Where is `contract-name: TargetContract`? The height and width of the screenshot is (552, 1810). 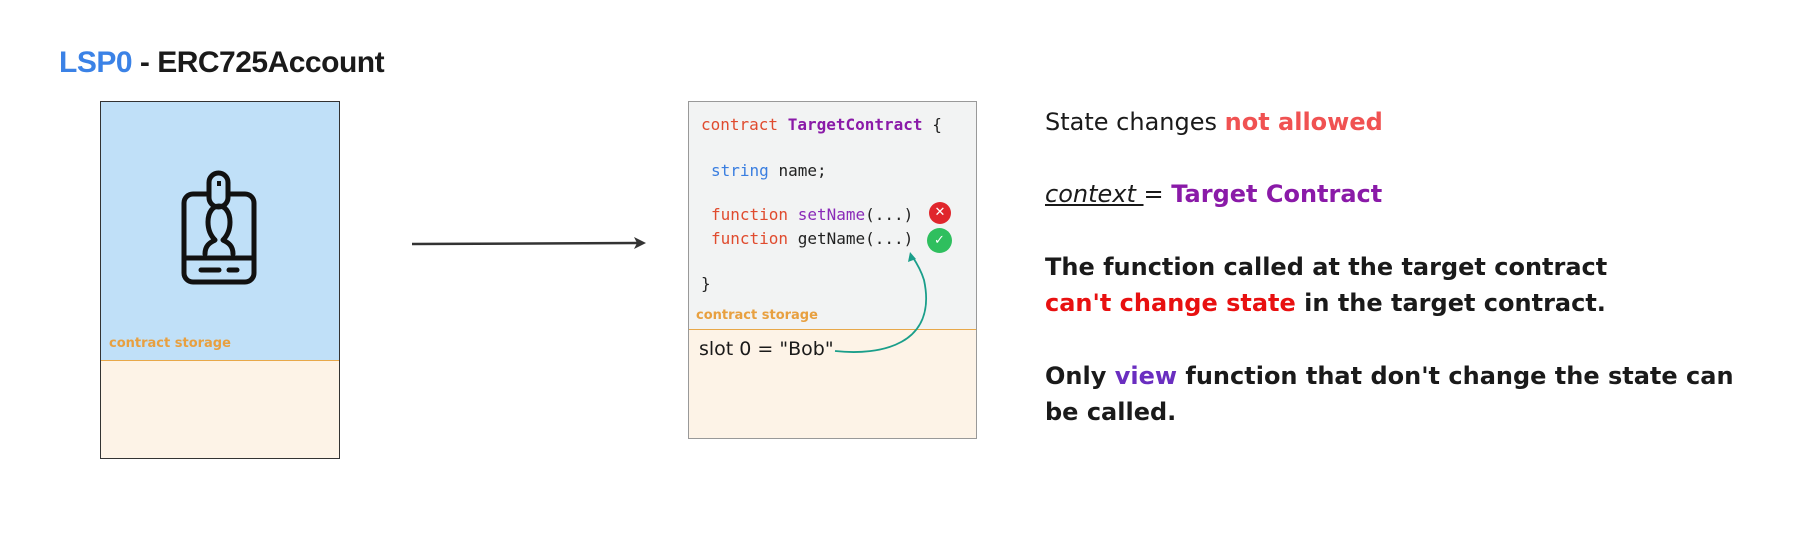 contract-name: TargetContract is located at coordinates (855, 124).